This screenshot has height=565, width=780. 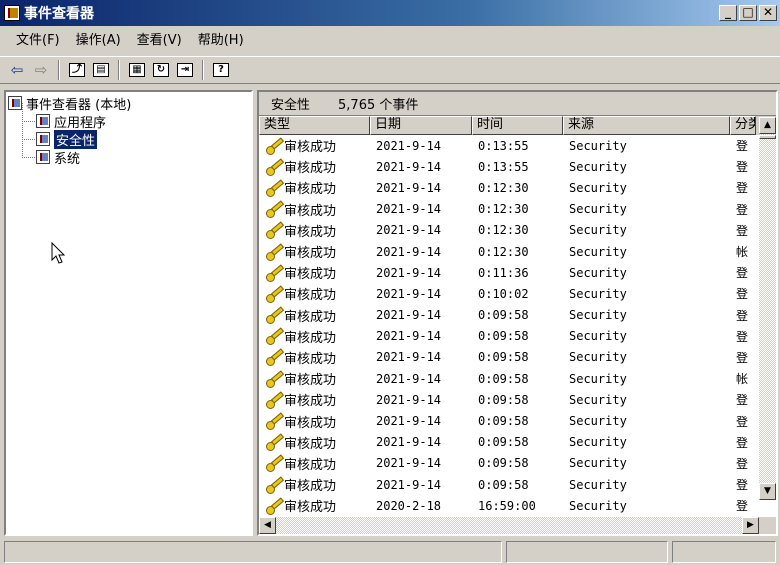 I want to click on horizontal-scrollbar: ◀ ▶, so click(x=509, y=525).